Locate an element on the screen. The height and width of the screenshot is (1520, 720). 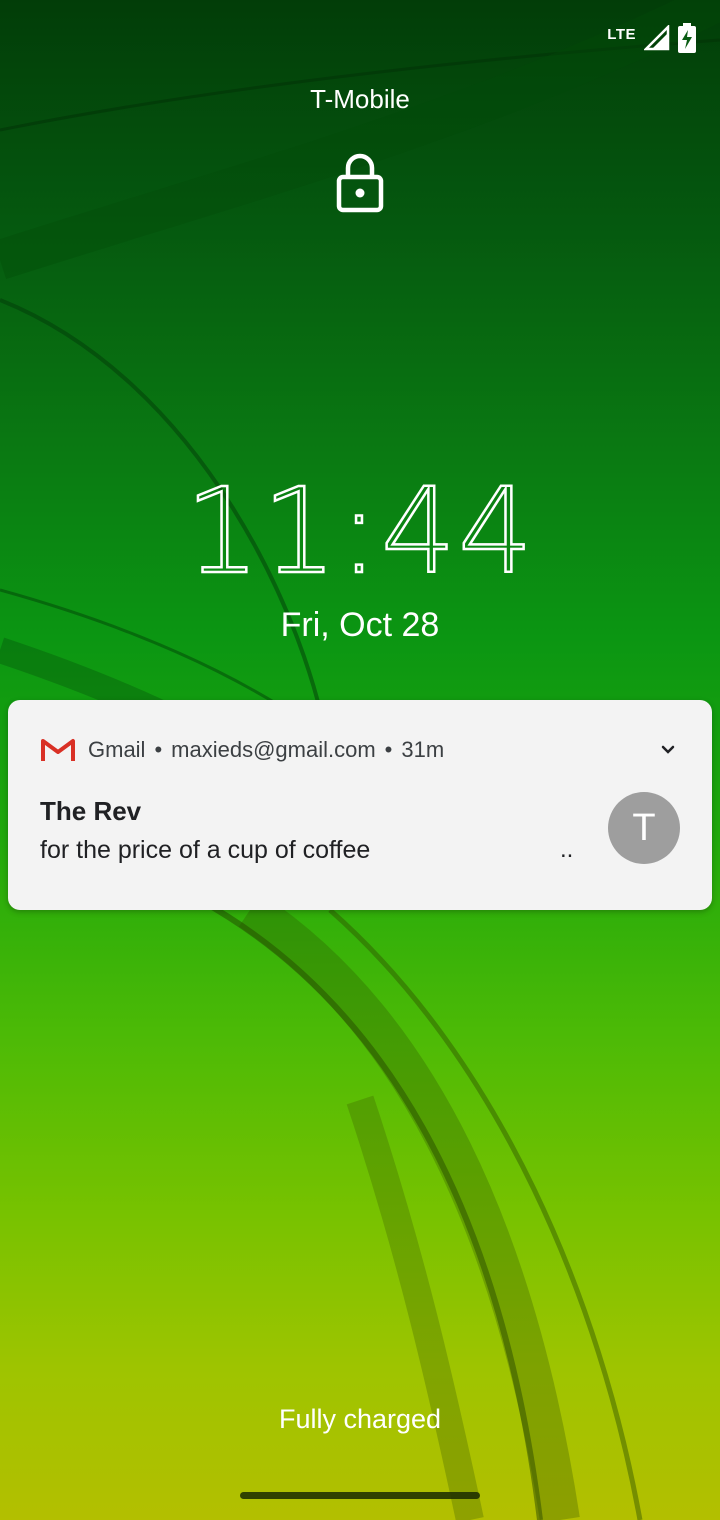
clock: 11:44 is located at coordinates (360, 531).